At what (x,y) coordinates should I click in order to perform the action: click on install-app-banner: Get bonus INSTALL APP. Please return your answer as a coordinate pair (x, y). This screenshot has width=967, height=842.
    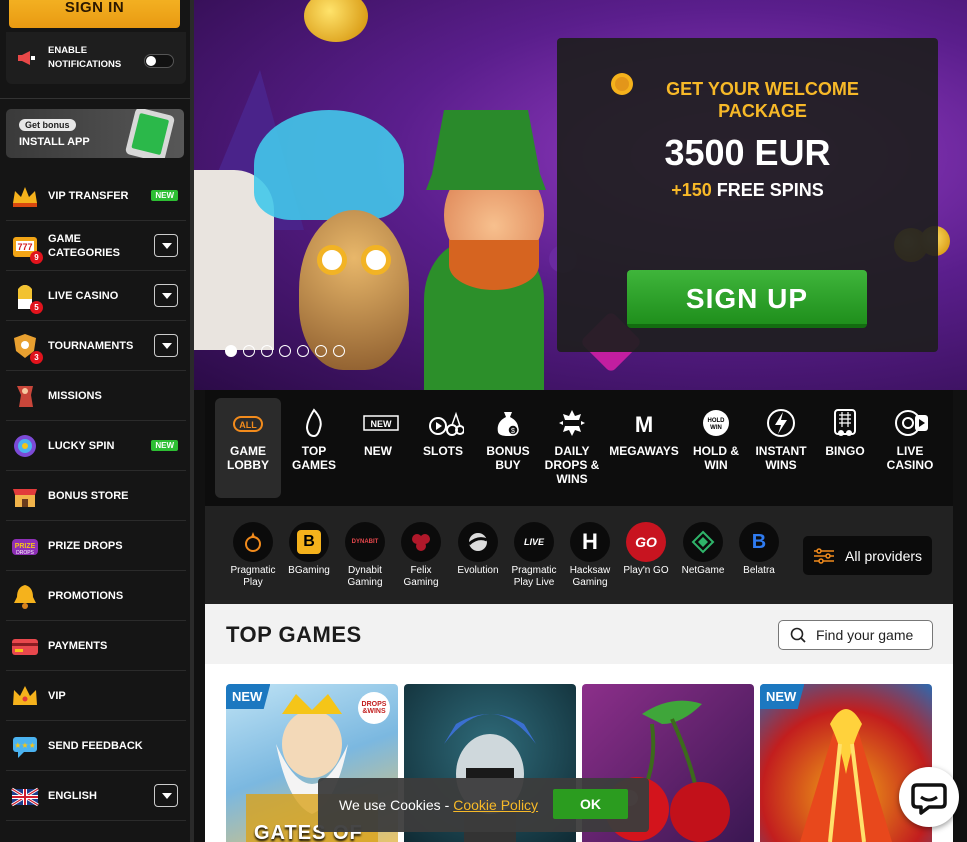
    Looking at the image, I should click on (95, 133).